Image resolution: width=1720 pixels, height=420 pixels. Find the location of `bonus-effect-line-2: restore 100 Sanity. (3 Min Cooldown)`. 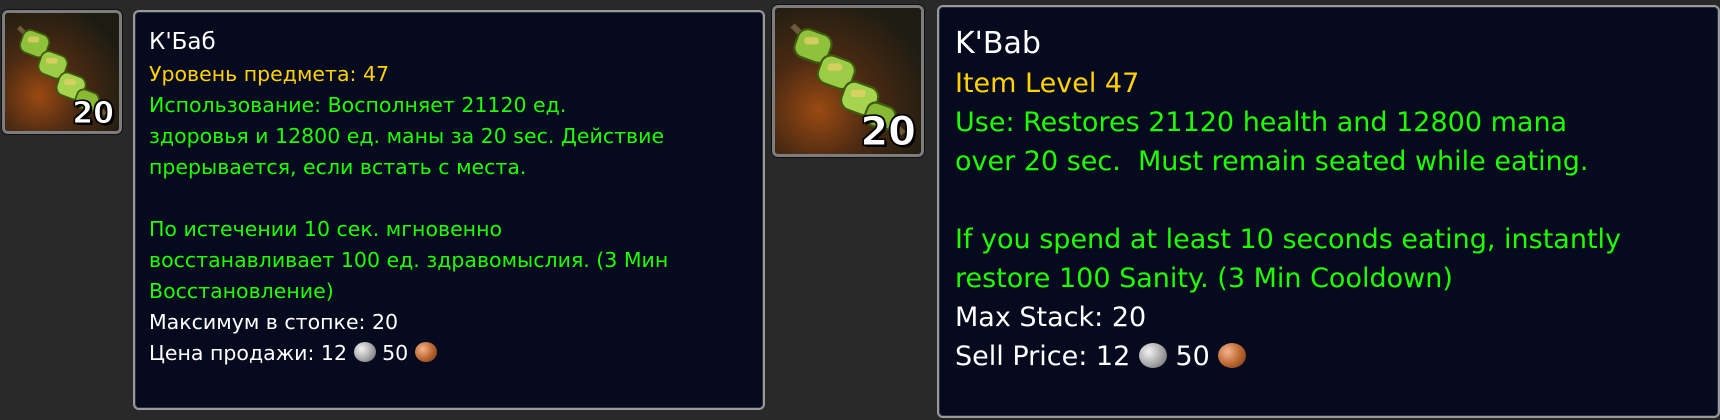

bonus-effect-line-2: restore 100 Sanity. (3 Min Cooldown) is located at coordinates (1204, 278).